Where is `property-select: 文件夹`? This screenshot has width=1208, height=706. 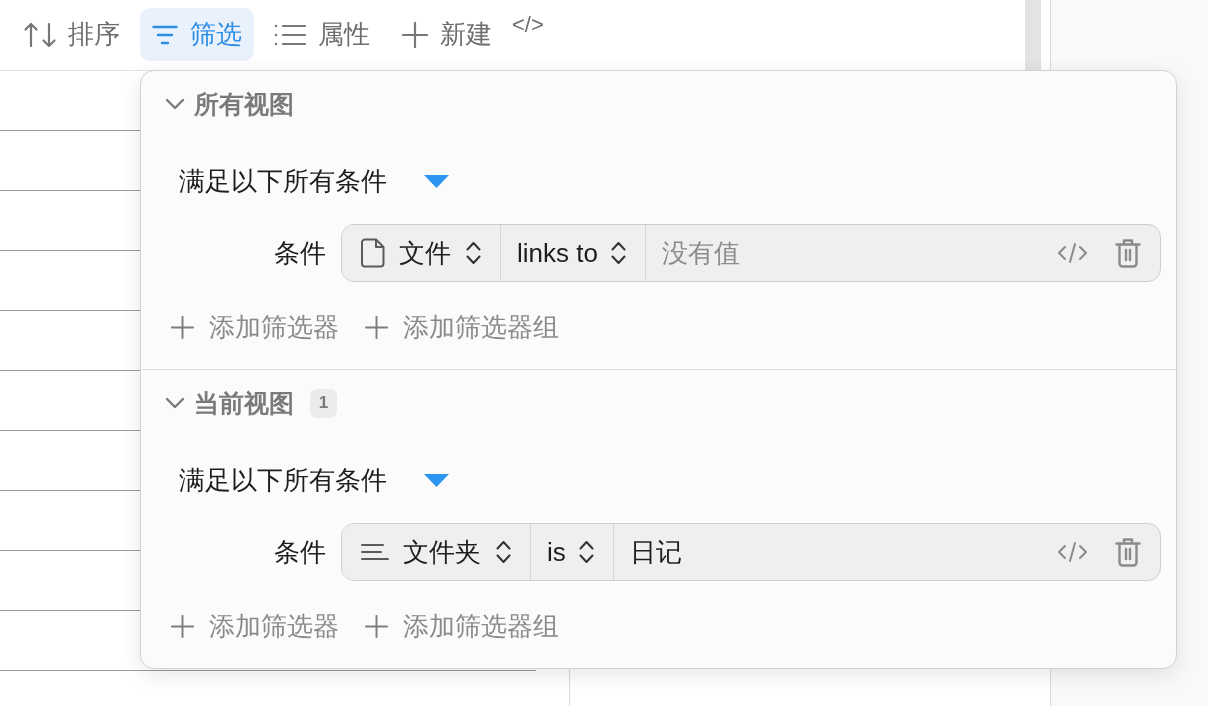
property-select: 文件夹 is located at coordinates (436, 552).